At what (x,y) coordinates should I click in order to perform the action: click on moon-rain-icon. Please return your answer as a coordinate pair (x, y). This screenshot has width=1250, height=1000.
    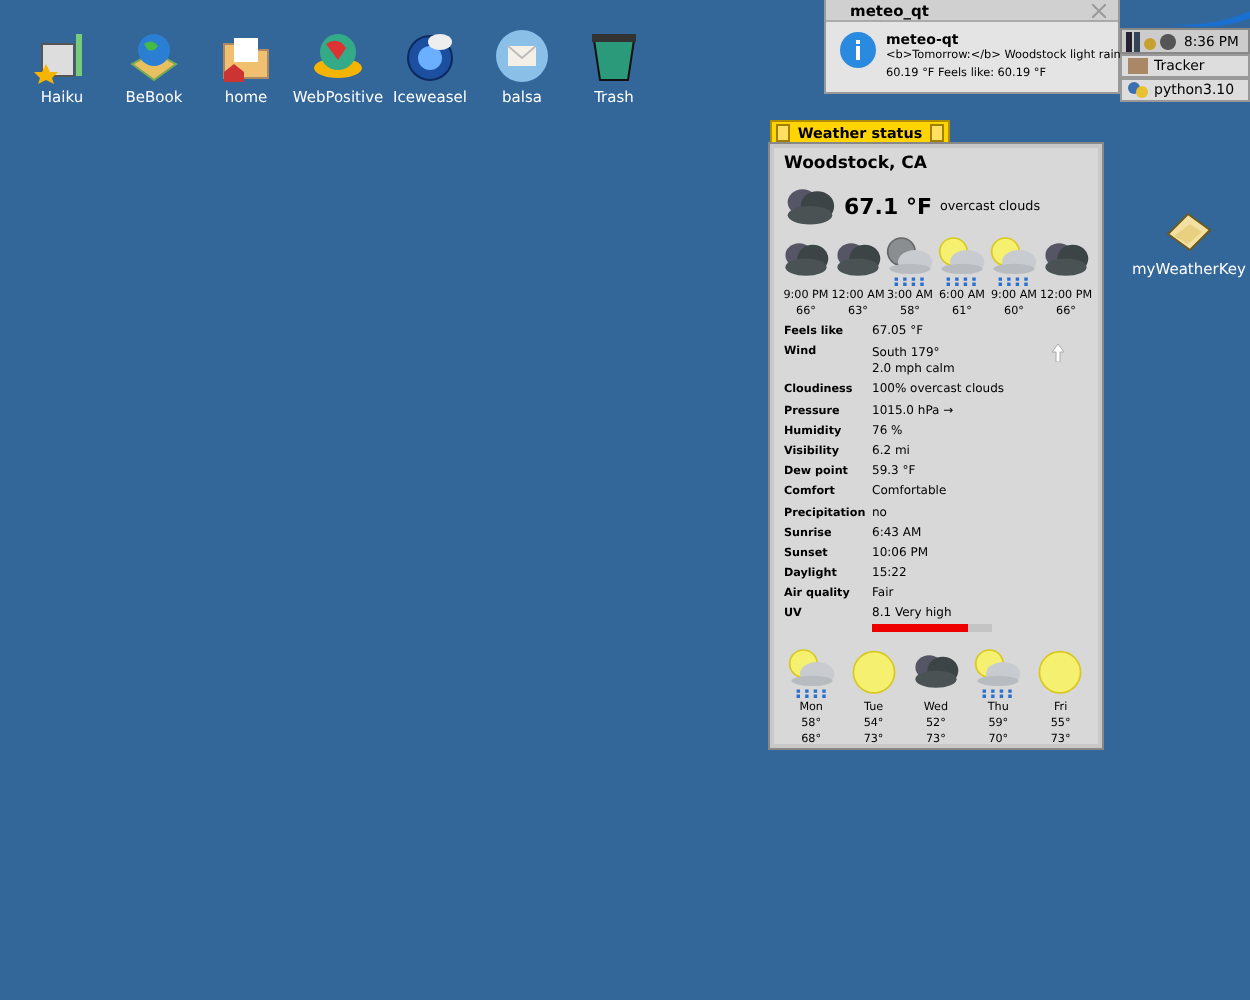
    Looking at the image, I should click on (910, 262).